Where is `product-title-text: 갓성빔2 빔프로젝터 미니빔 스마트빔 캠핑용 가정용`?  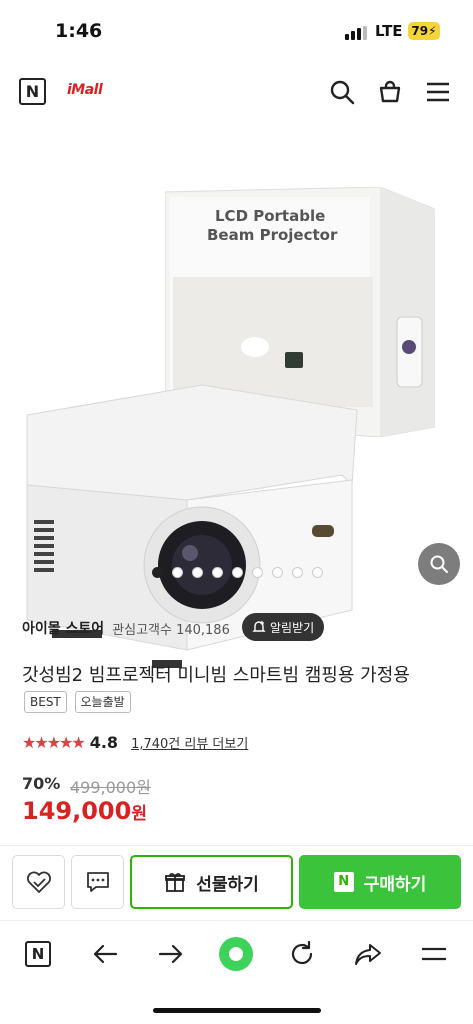
product-title-text: 갓성빔2 빔프로젝터 미니빔 스마트빔 캠핑용 가정용 is located at coordinates (216, 675).